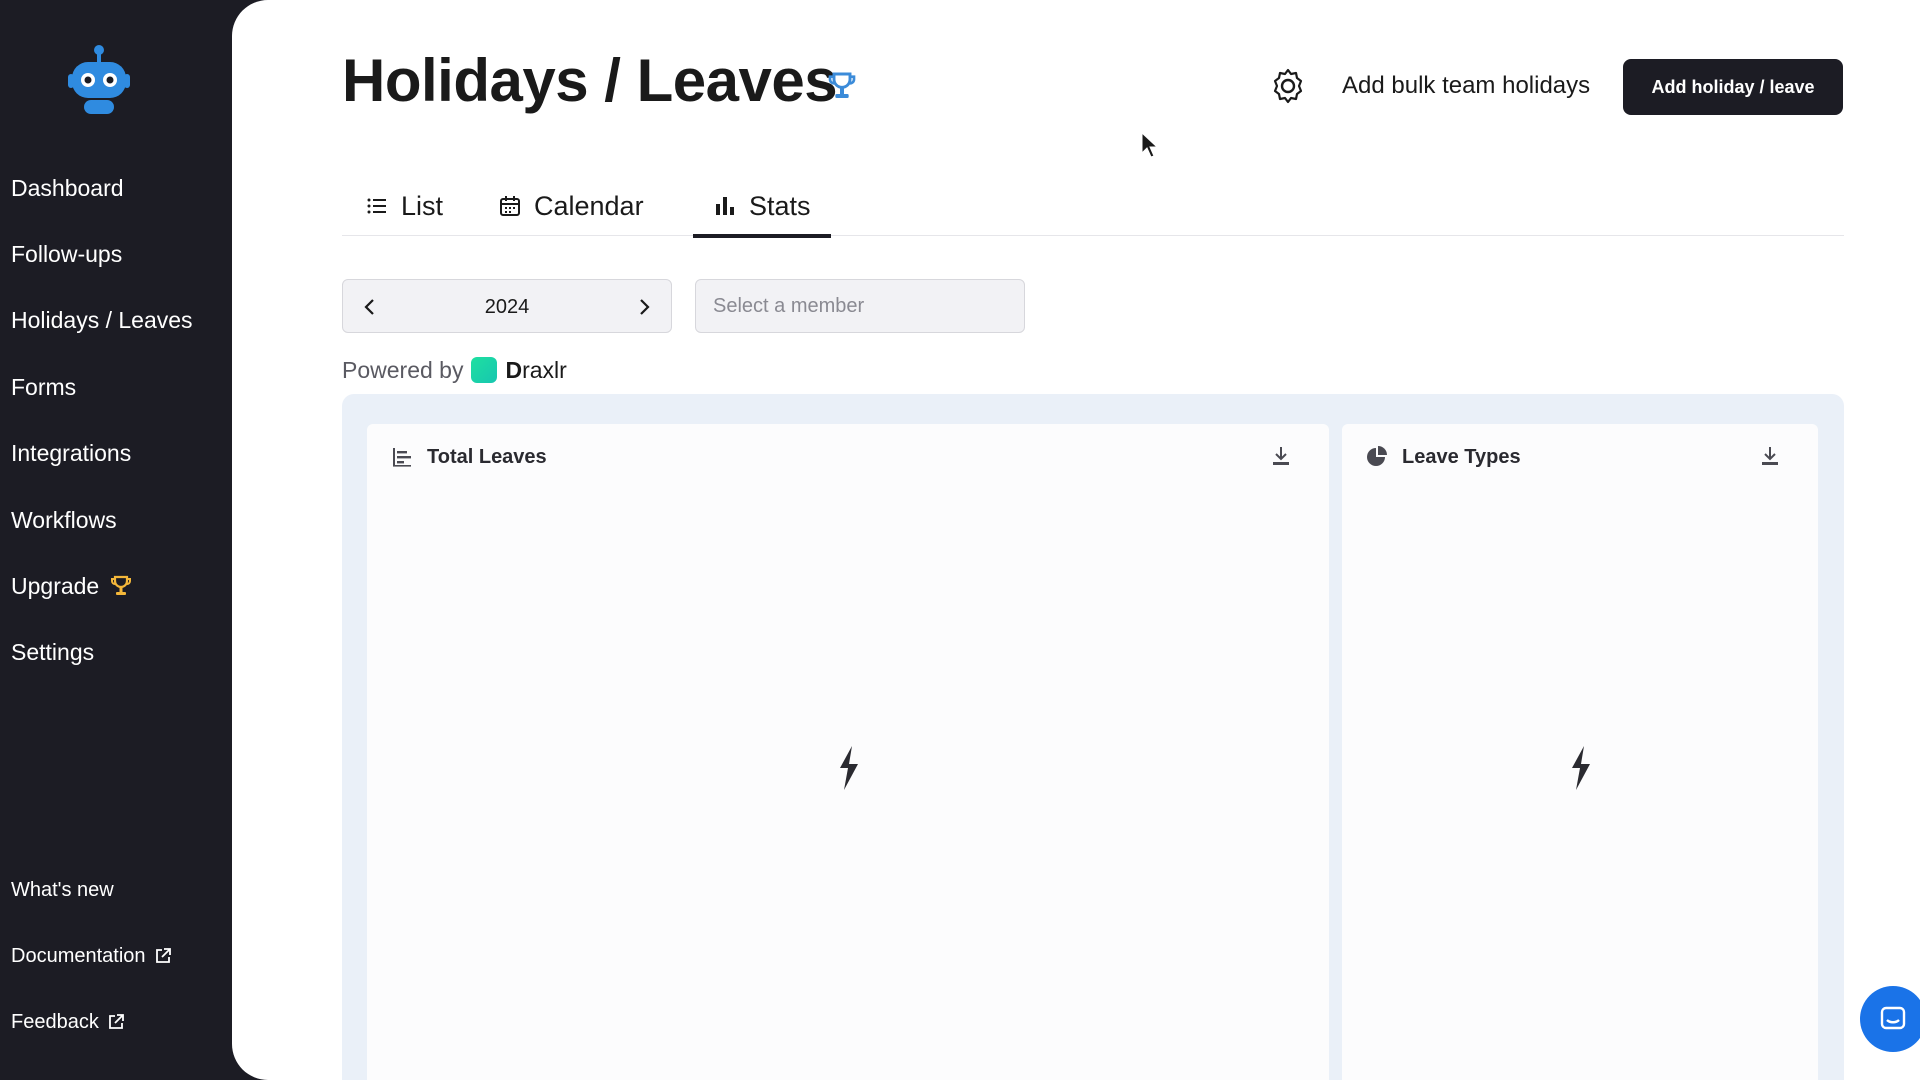 The height and width of the screenshot is (1080, 1920). I want to click on chevron-left-icon, so click(370, 307).